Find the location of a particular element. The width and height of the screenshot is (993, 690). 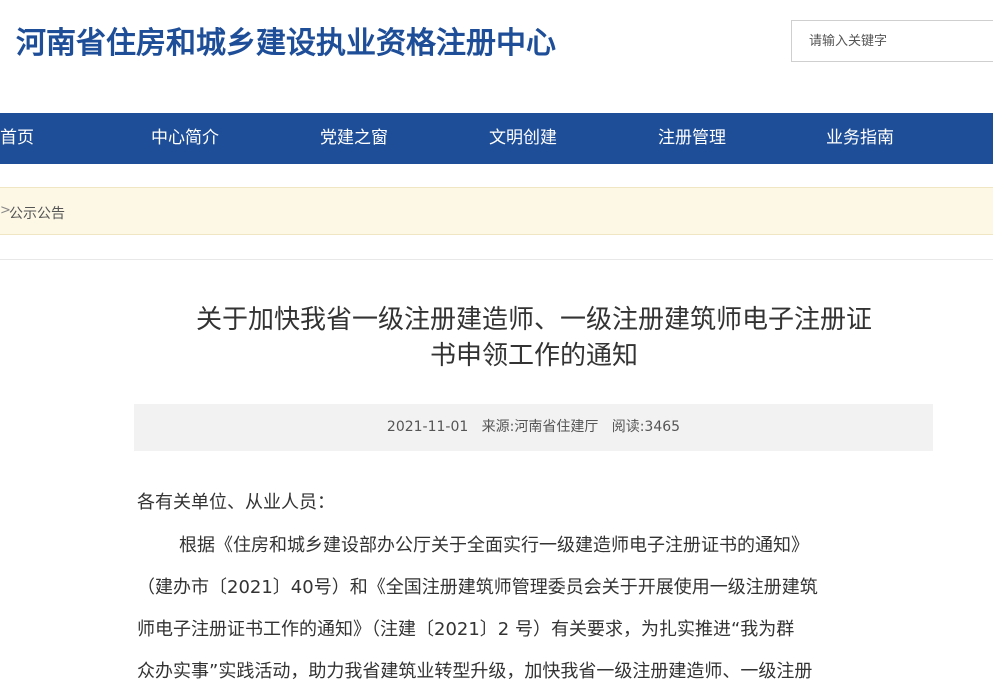

article-meta: 2021-11-01 来源:河南省住建厅 阅读:3465 is located at coordinates (533, 427).